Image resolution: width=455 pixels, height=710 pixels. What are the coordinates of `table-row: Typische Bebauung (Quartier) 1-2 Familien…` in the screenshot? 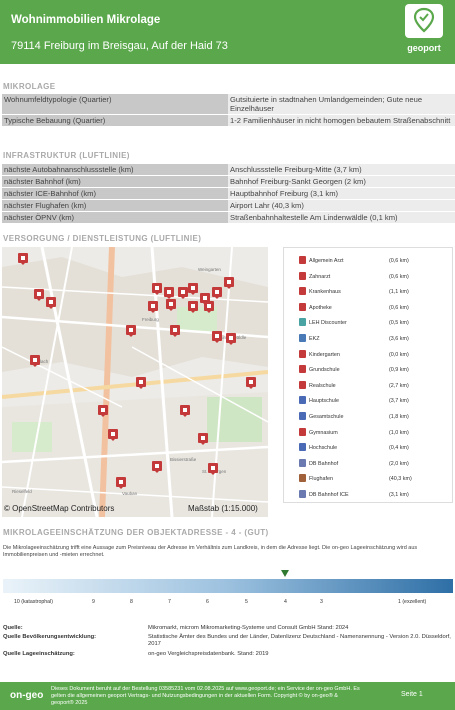 It's located at (228, 120).